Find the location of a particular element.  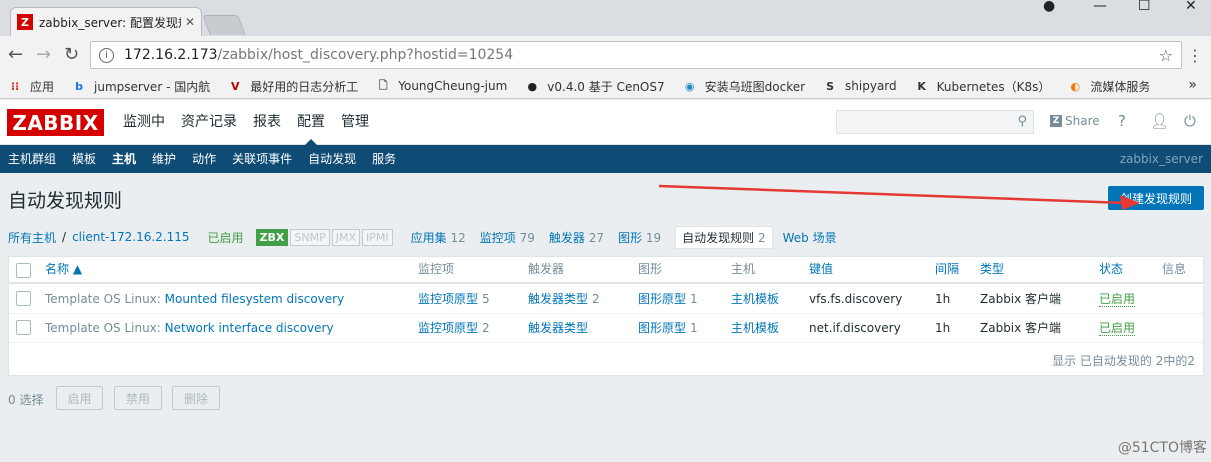

bookmark-item: V 最好用的日志分析工 is located at coordinates (293, 86).